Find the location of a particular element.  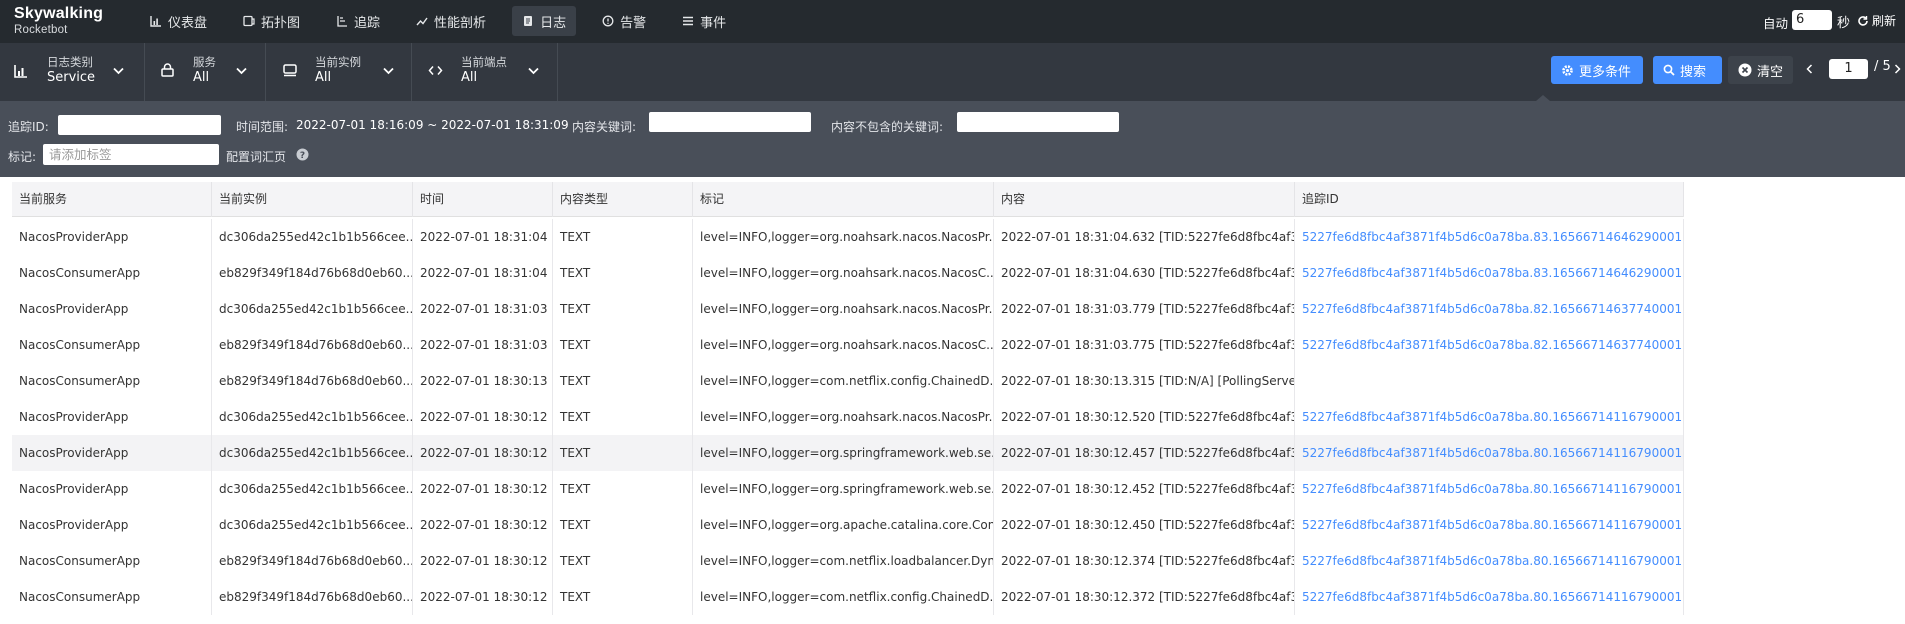

more-conditions-button: 更多条件 is located at coordinates (1597, 70).